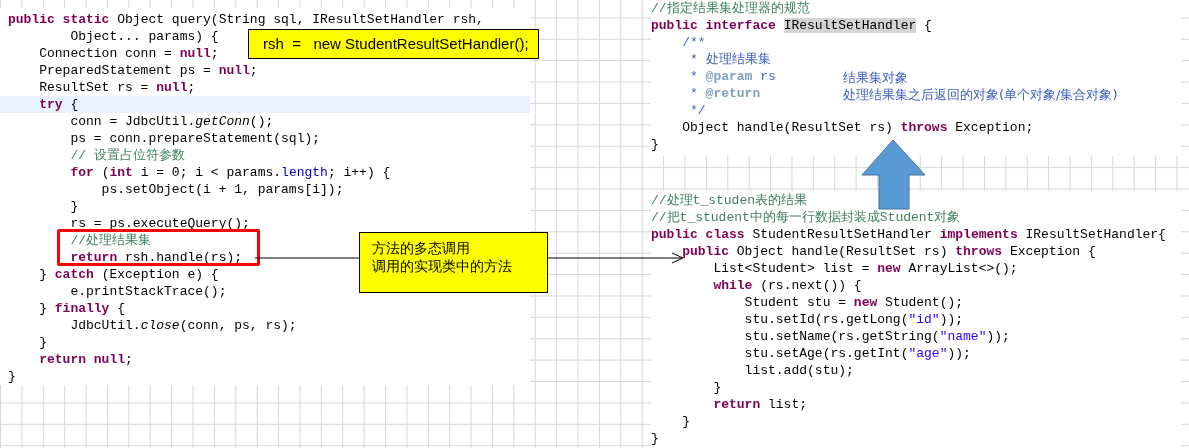 The width and height of the screenshot is (1189, 448). Describe the element at coordinates (85, 359) in the screenshot. I see `code-line: return null;` at that location.